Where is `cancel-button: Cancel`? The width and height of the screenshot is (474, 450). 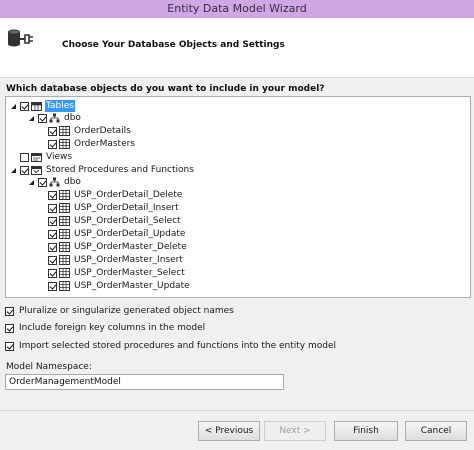 cancel-button: Cancel is located at coordinates (436, 431).